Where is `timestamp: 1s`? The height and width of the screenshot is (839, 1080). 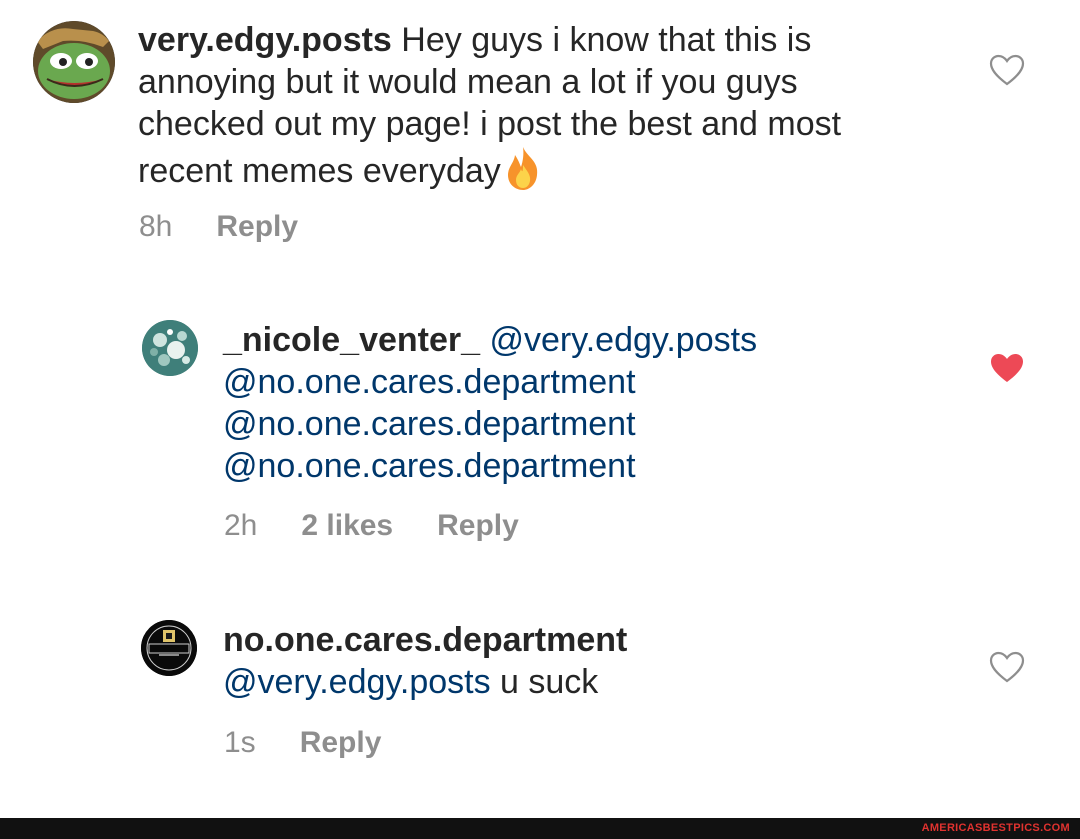 timestamp: 1s is located at coordinates (240, 742).